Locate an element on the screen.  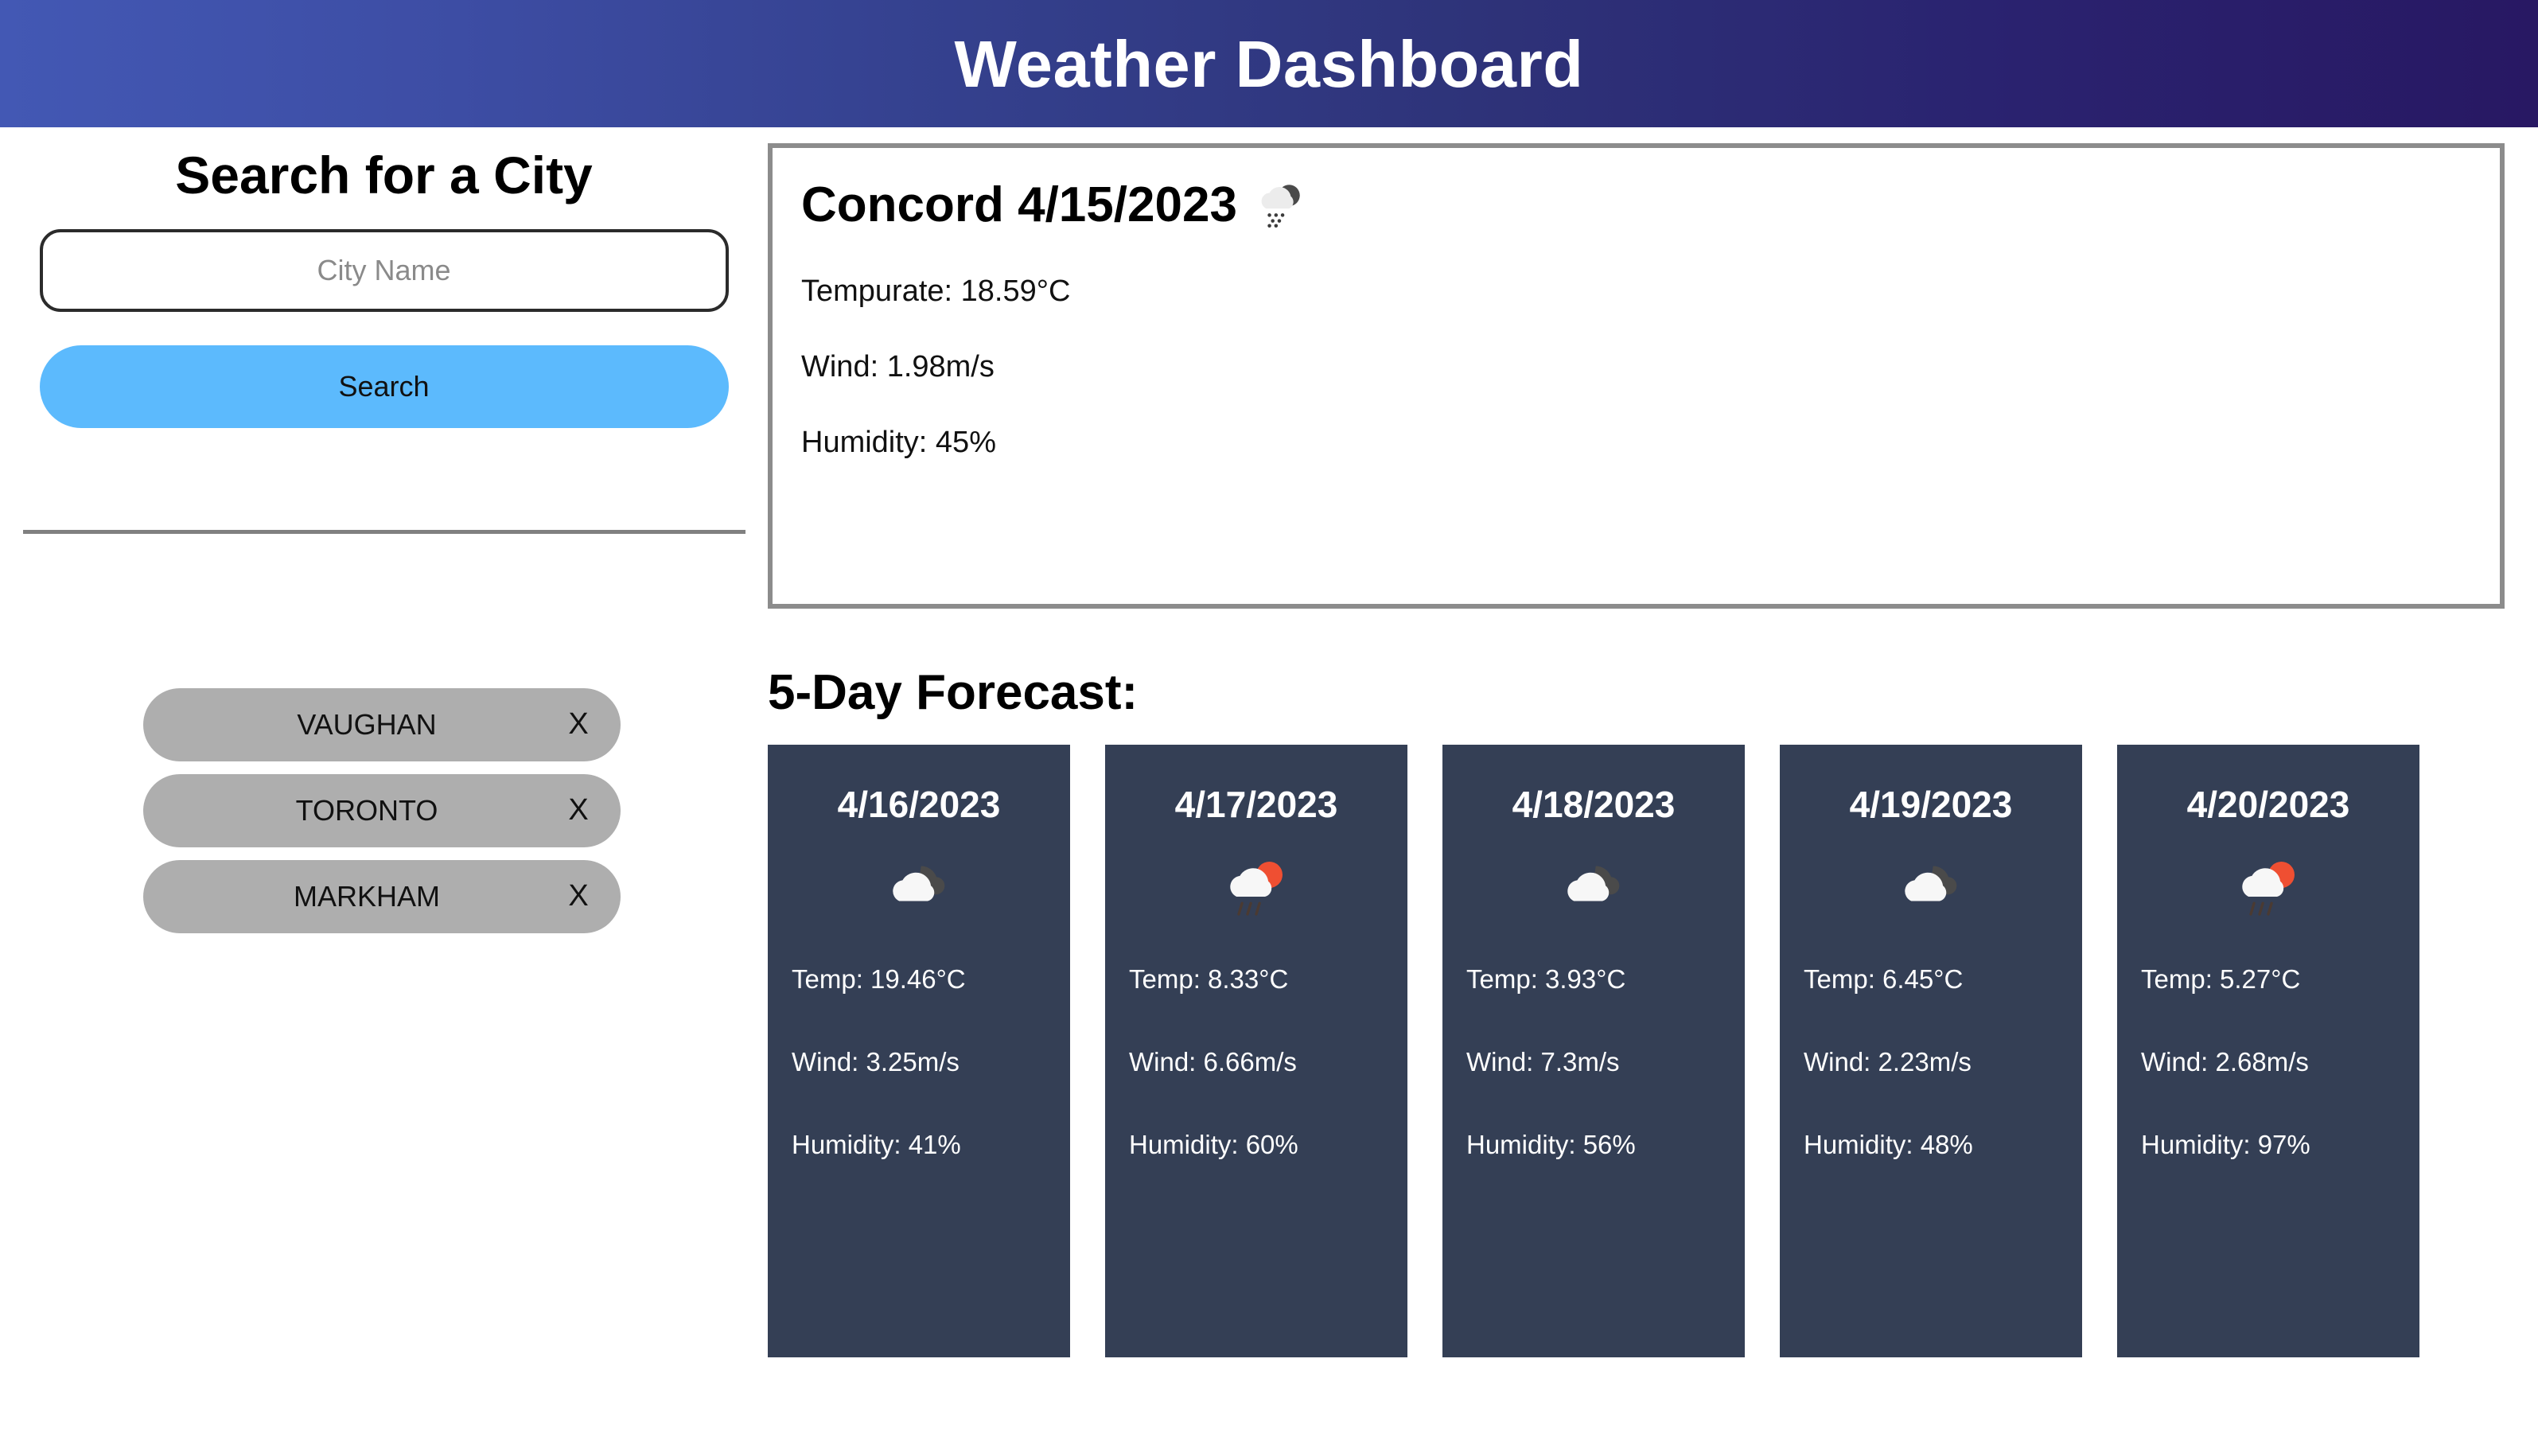
forecast-wind: Wind: 2.68m/s is located at coordinates (2225, 1061).